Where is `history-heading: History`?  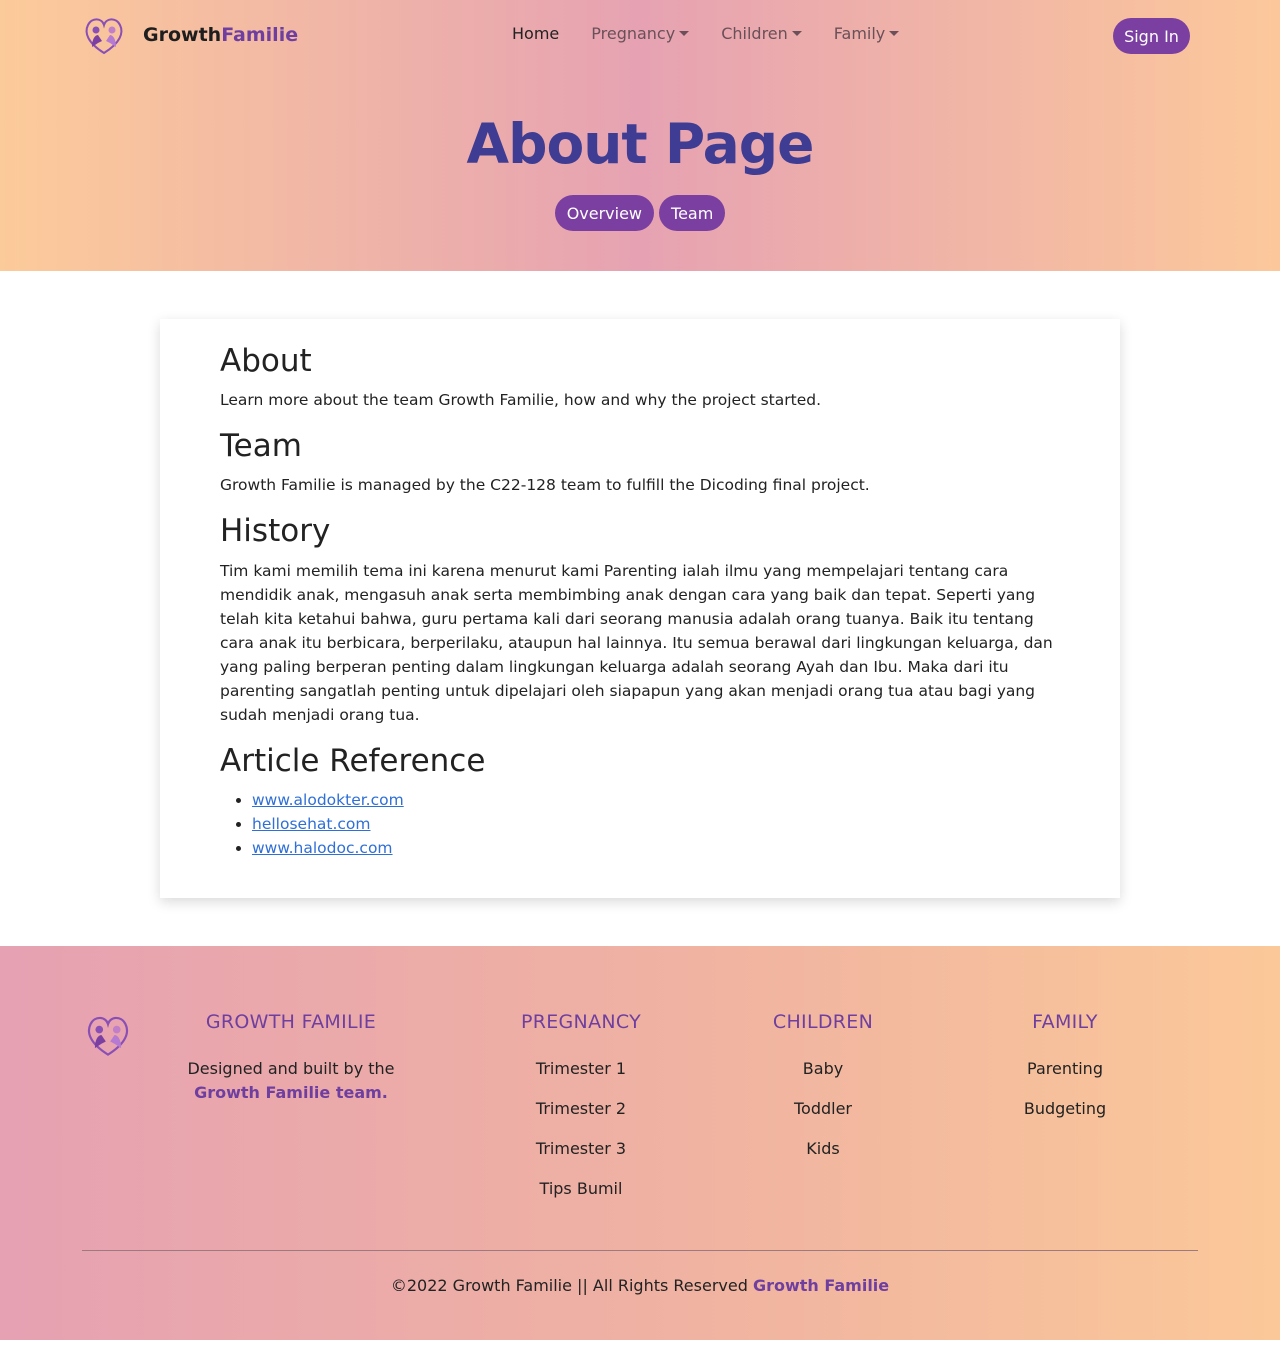
history-heading: History is located at coordinates (275, 531).